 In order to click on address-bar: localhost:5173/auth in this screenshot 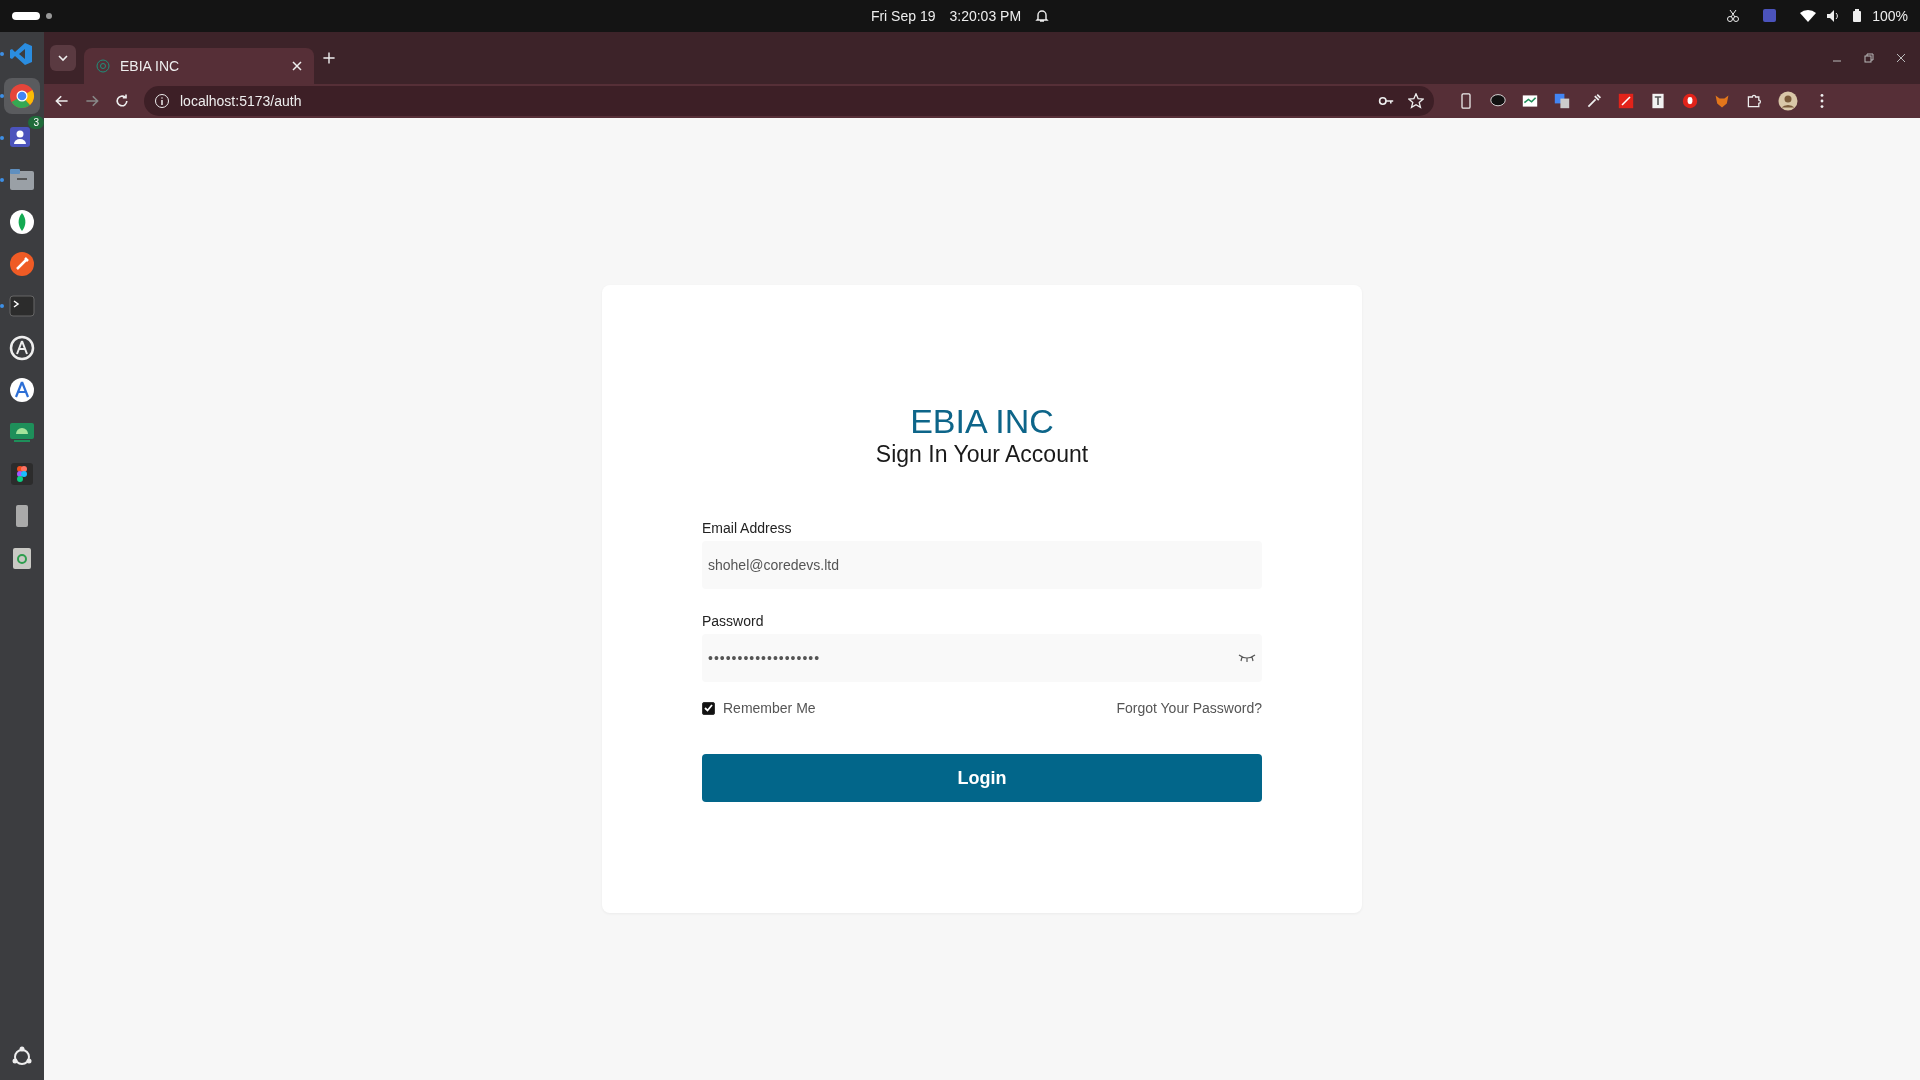, I will do `click(789, 101)`.